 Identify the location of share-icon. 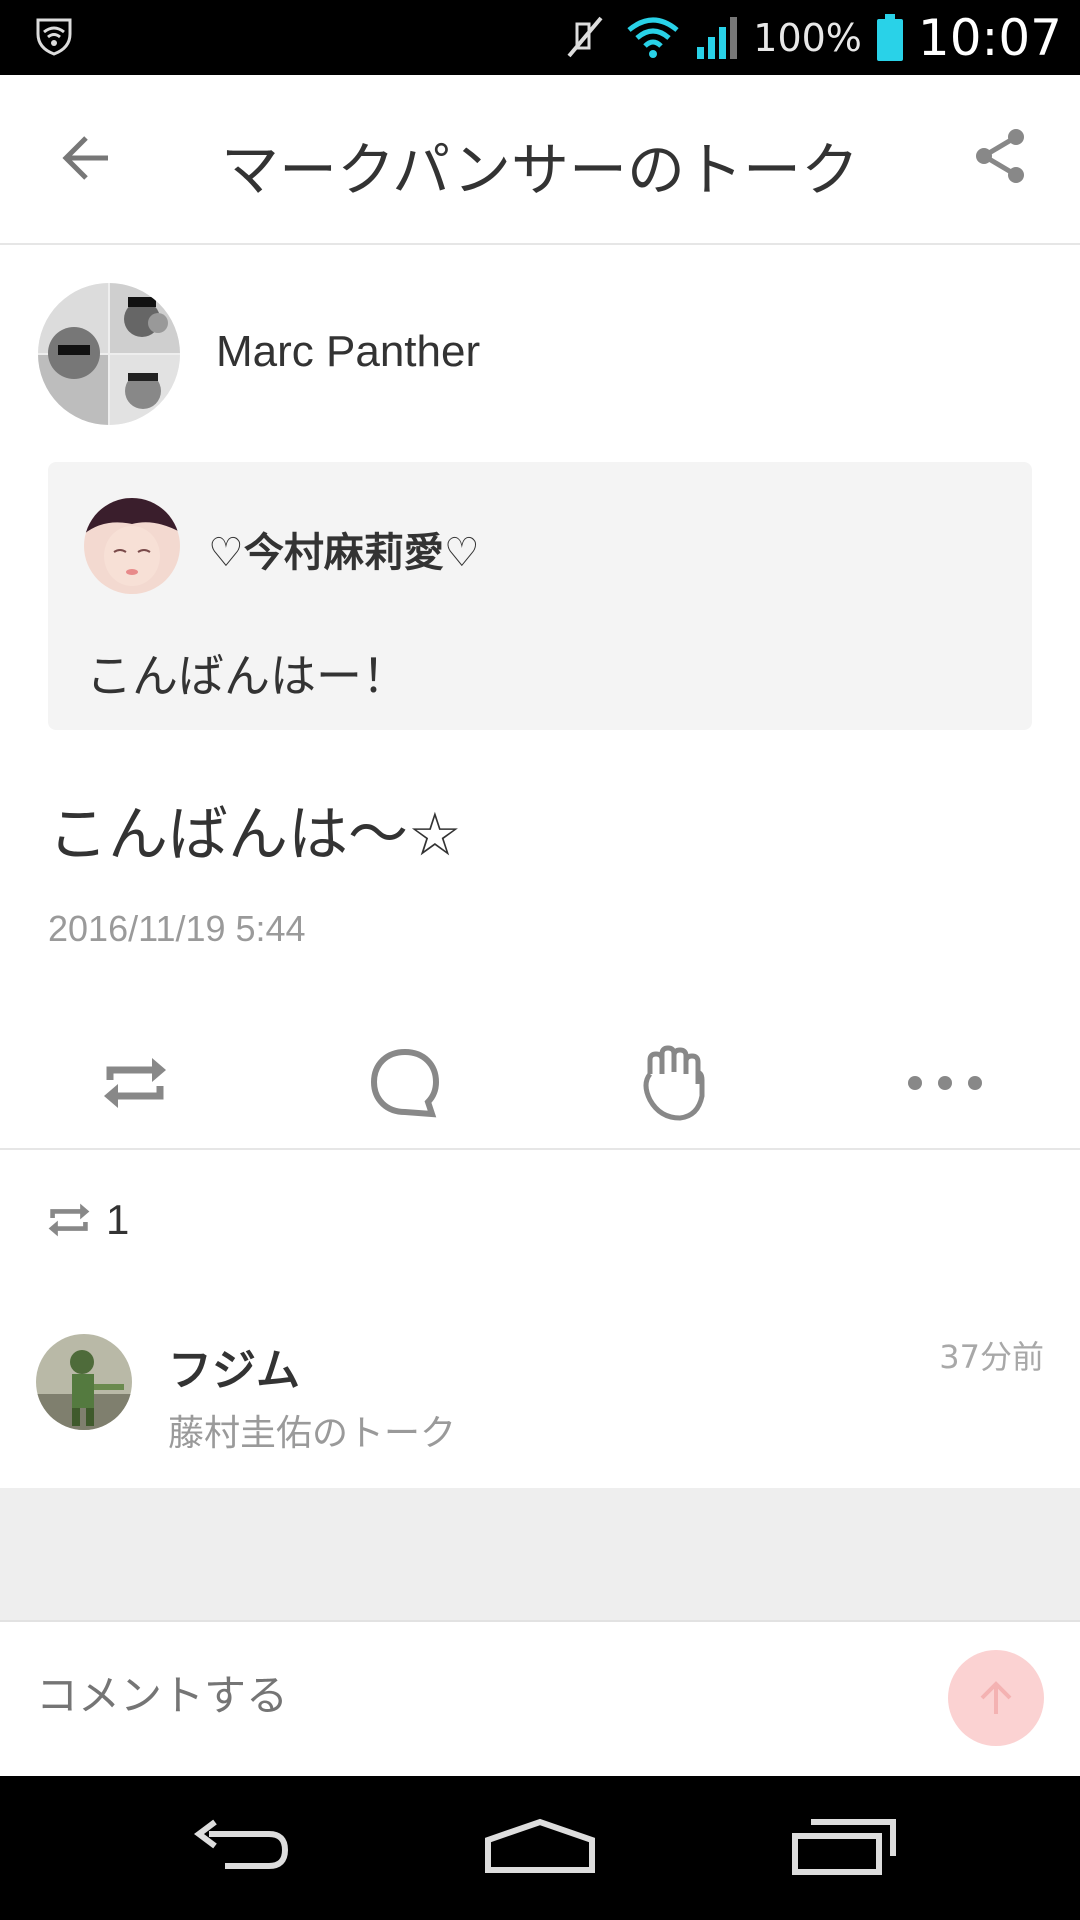
(1001, 156).